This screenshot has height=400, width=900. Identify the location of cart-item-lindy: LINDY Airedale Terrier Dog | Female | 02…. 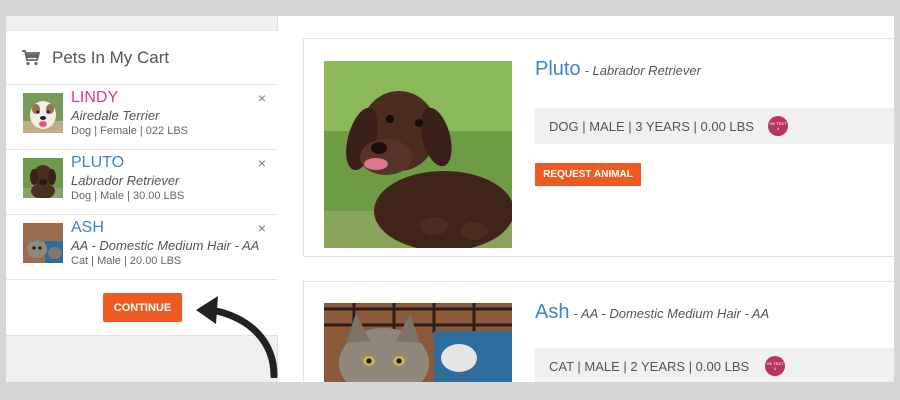
(142, 117).